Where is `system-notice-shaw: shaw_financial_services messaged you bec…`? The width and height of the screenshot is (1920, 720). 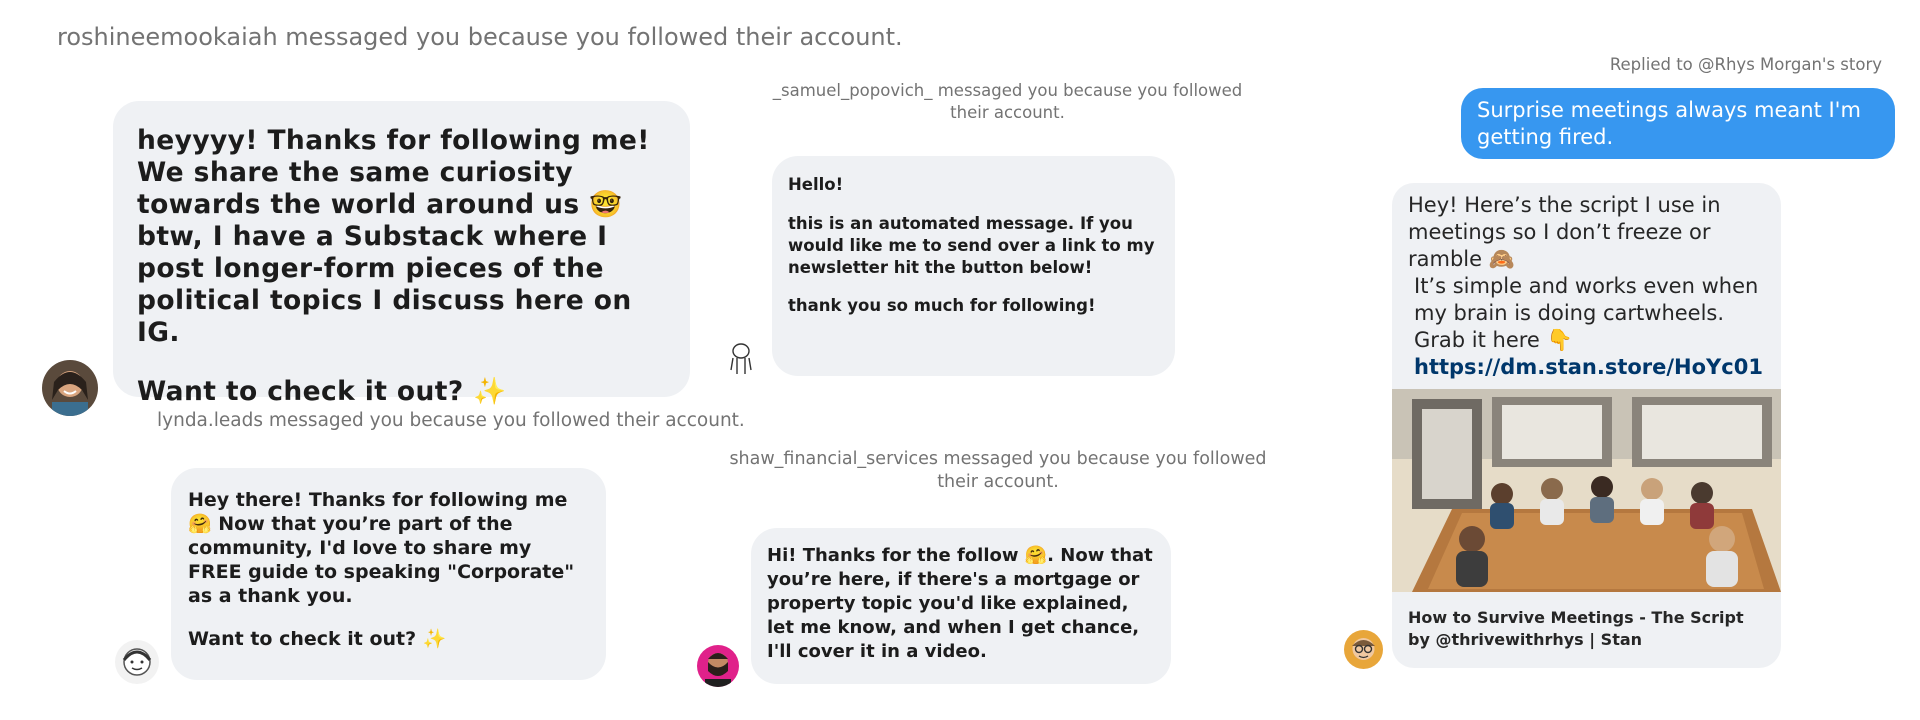
system-notice-shaw: shaw_financial_services messaged you bec… is located at coordinates (998, 470).